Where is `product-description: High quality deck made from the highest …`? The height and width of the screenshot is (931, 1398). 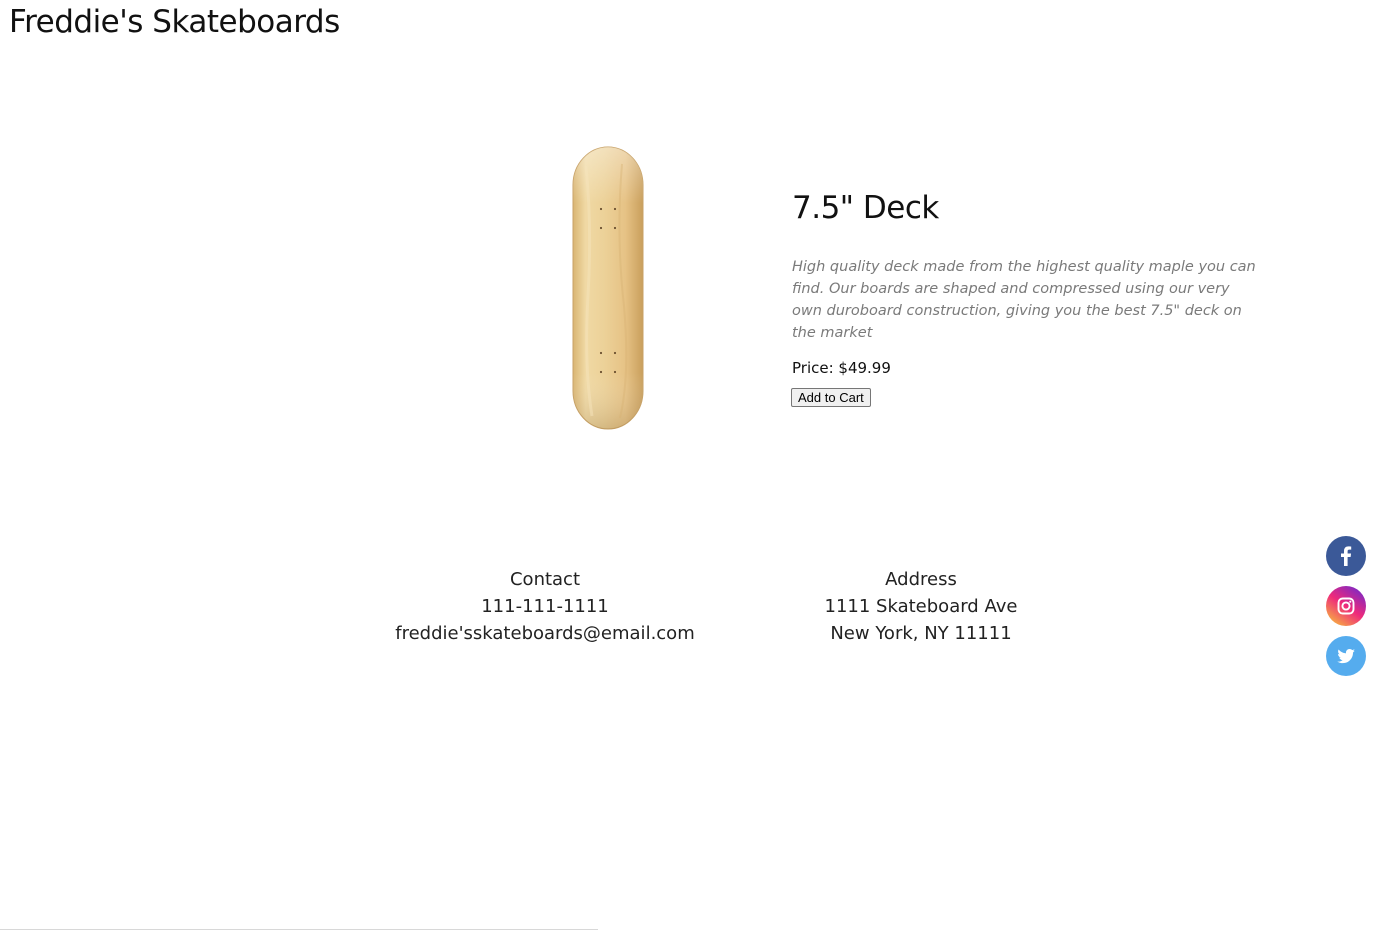
product-description: High quality deck made from the highest … is located at coordinates (1024, 300).